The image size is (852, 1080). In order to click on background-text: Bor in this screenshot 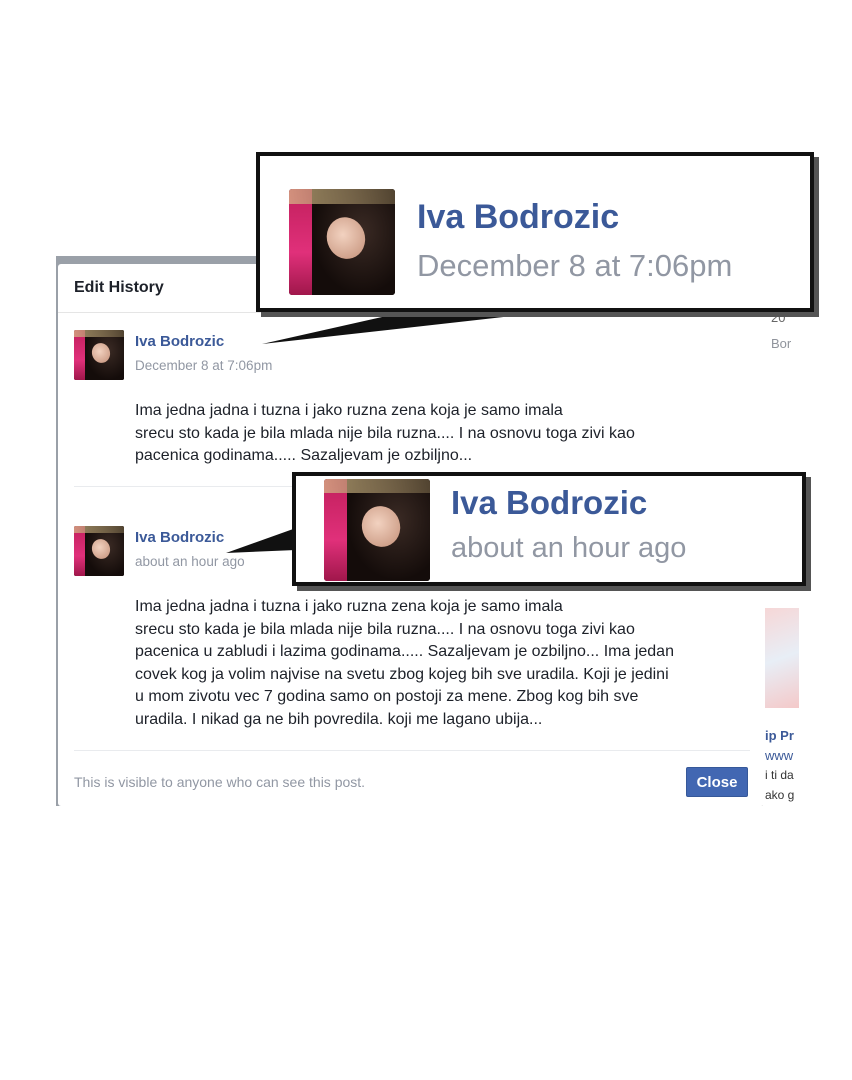, I will do `click(781, 343)`.